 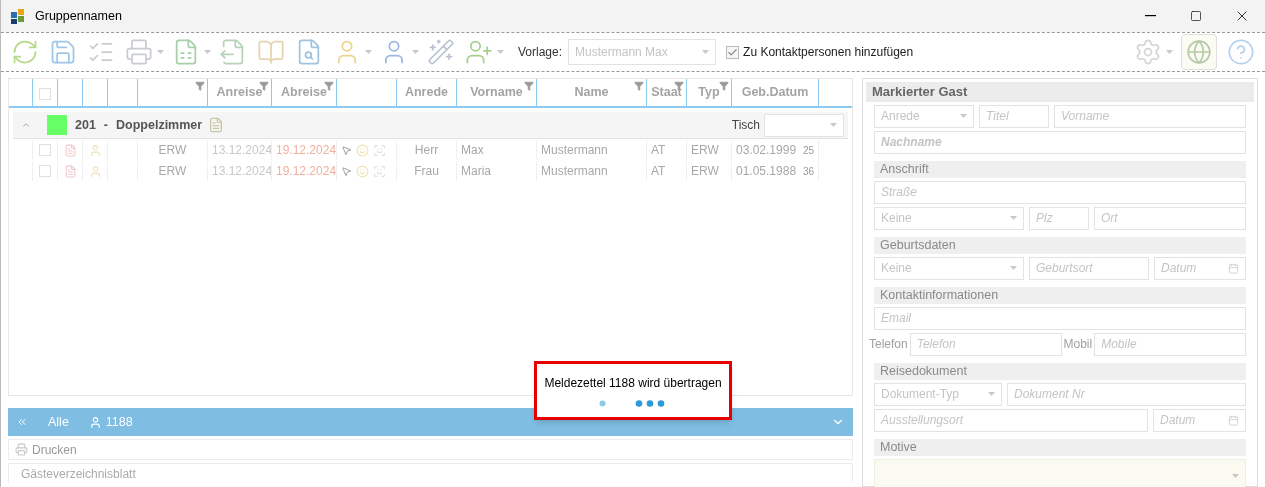 I want to click on placeholder-text: Datum, so click(x=1179, y=268).